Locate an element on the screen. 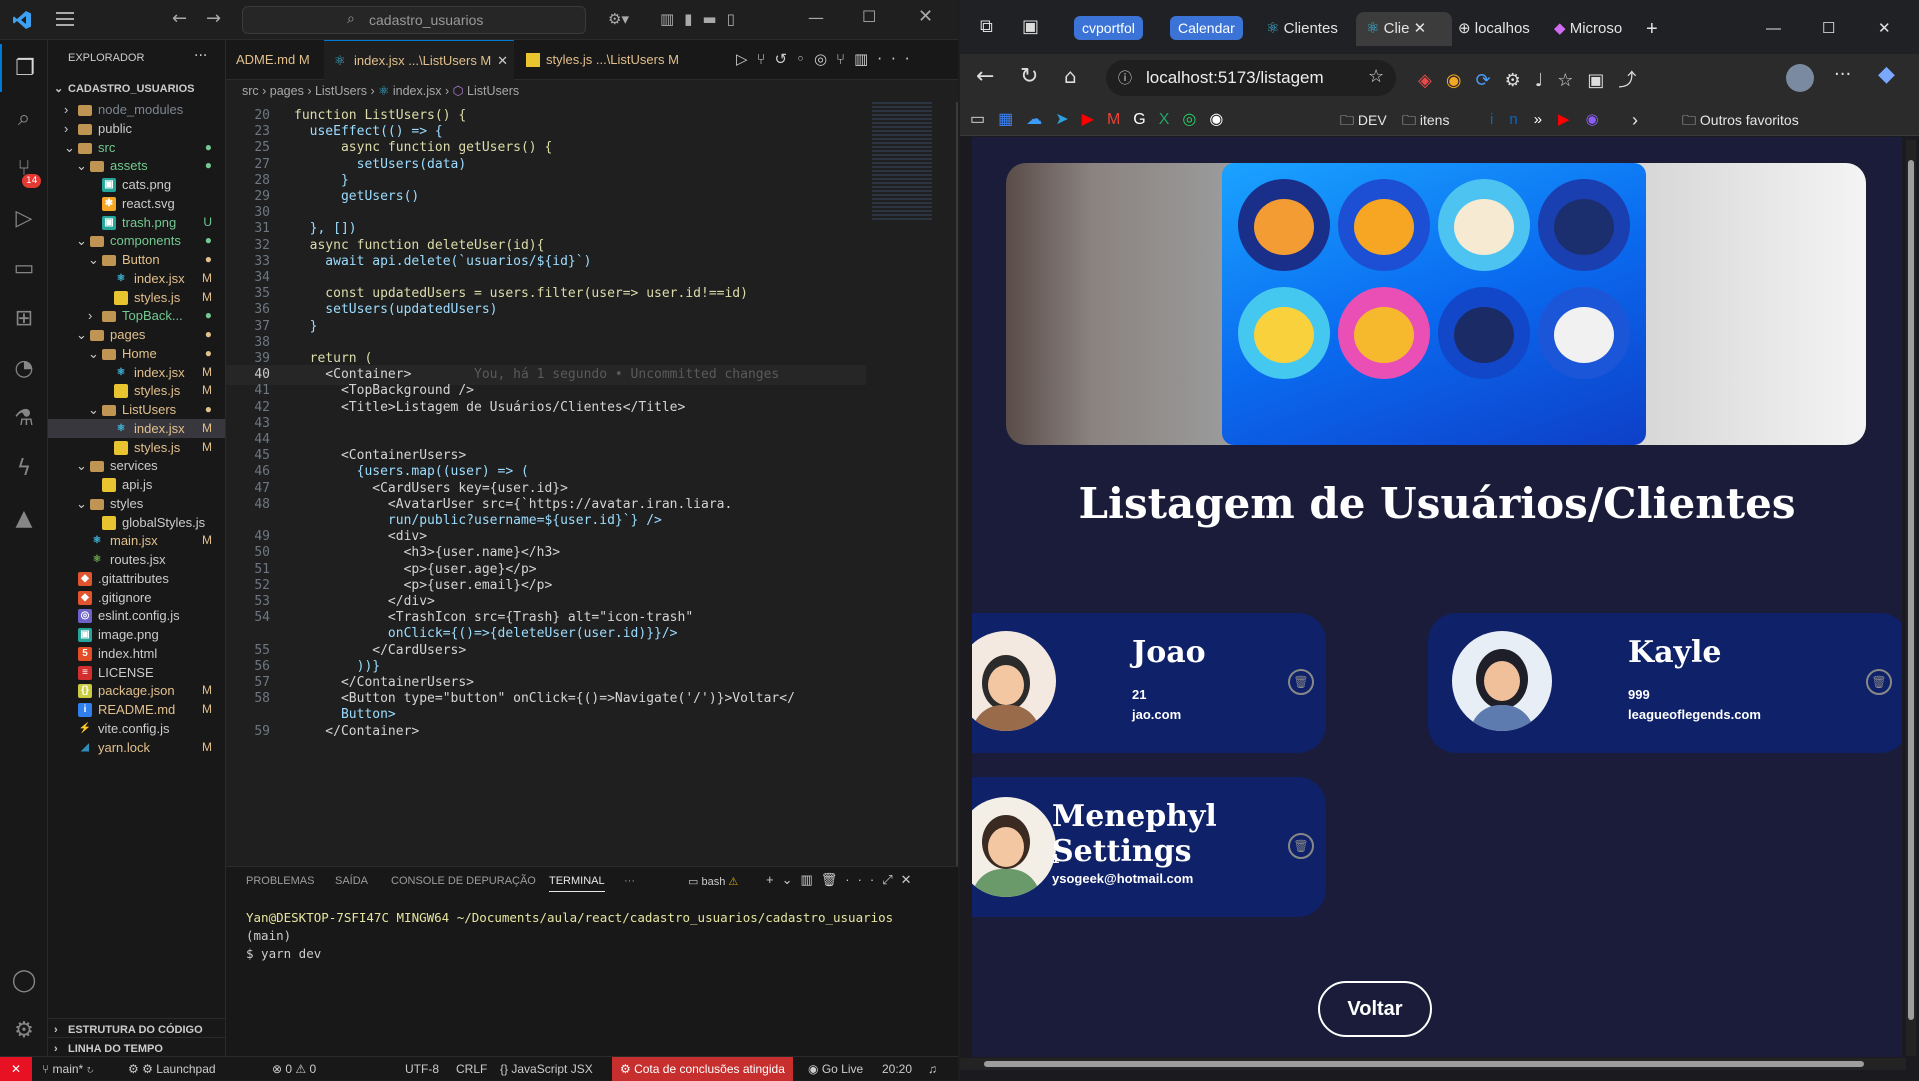 The height and width of the screenshot is (1081, 1919). tab-actions-icon: ▣ is located at coordinates (1030, 26).